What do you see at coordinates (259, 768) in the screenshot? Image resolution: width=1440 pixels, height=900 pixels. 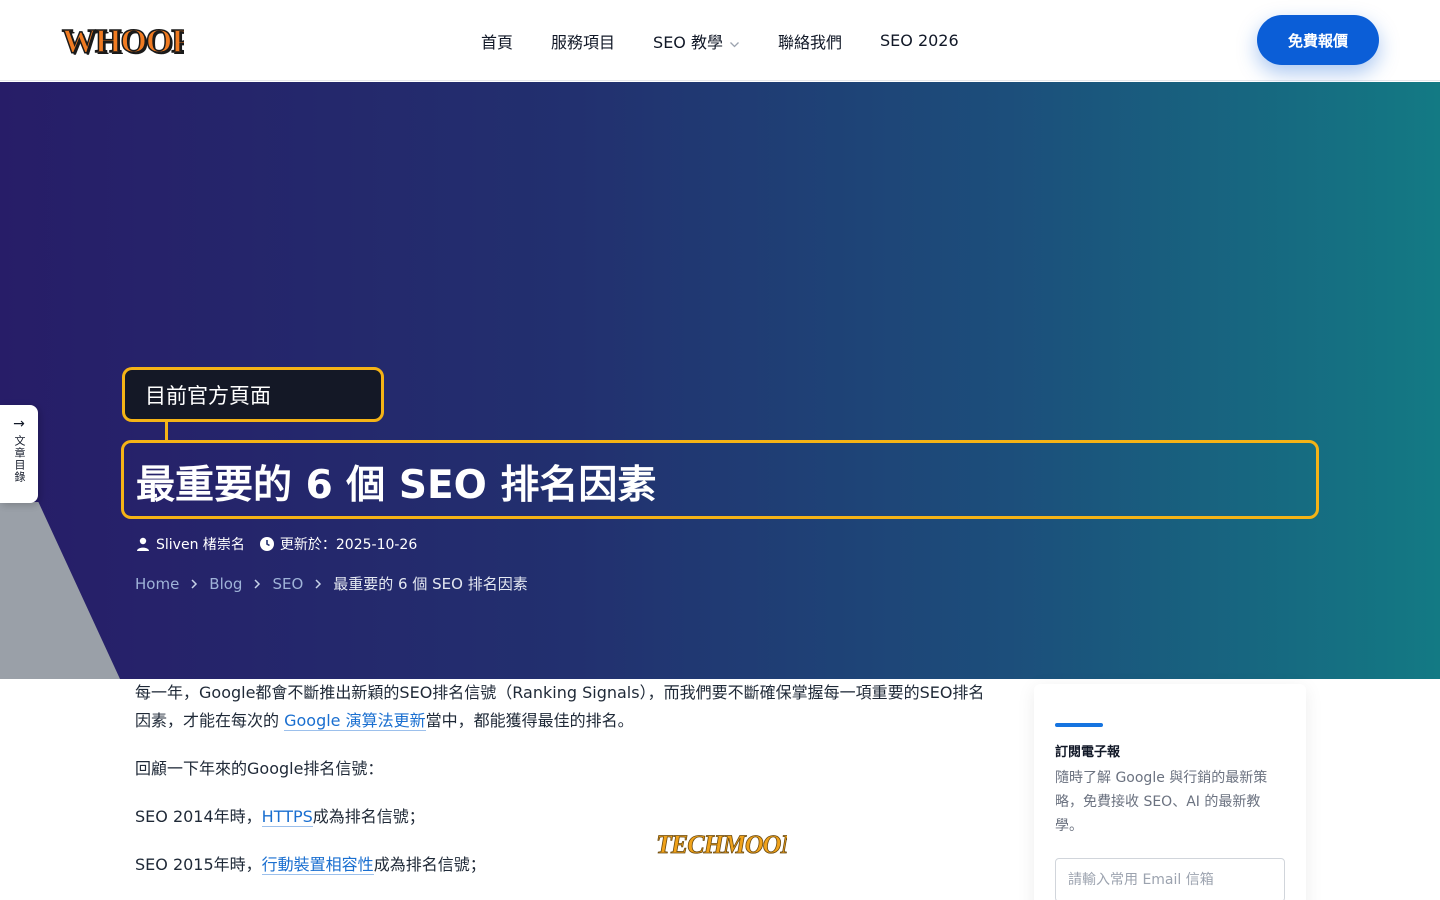 I see `article-paragraph: 回顧一下年來的Google排名信號：` at bounding box center [259, 768].